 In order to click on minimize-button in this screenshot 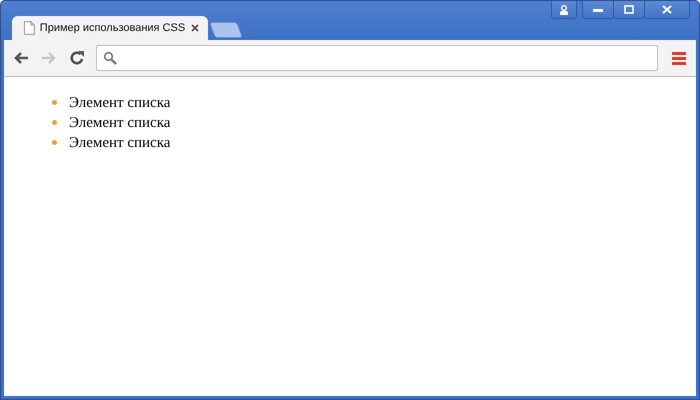, I will do `click(598, 10)`.